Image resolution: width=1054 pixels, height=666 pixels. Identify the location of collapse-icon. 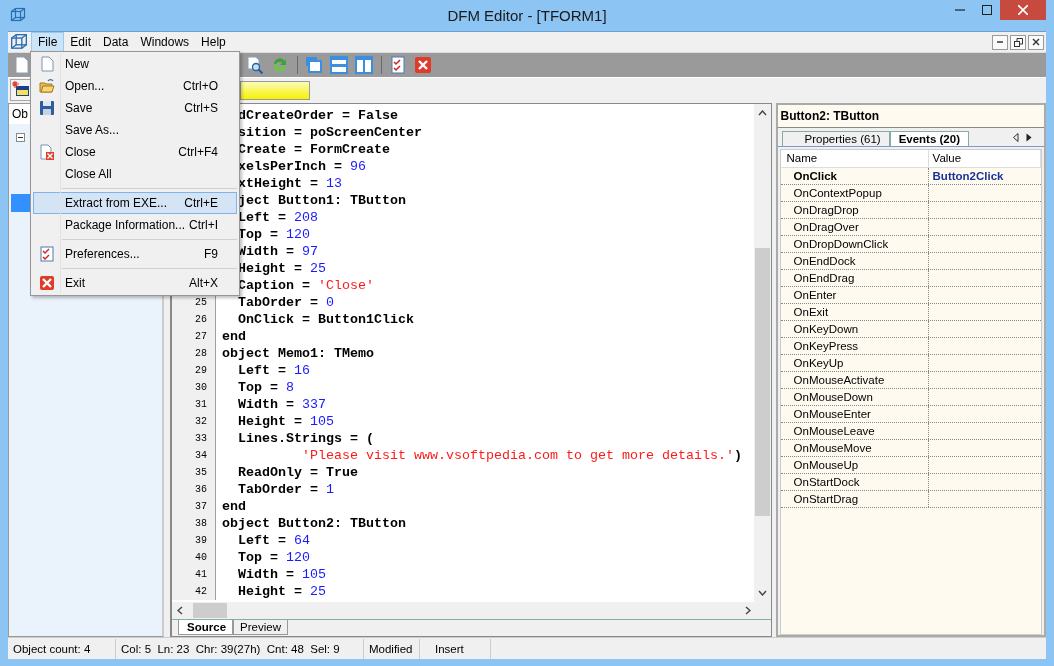
(20, 137).